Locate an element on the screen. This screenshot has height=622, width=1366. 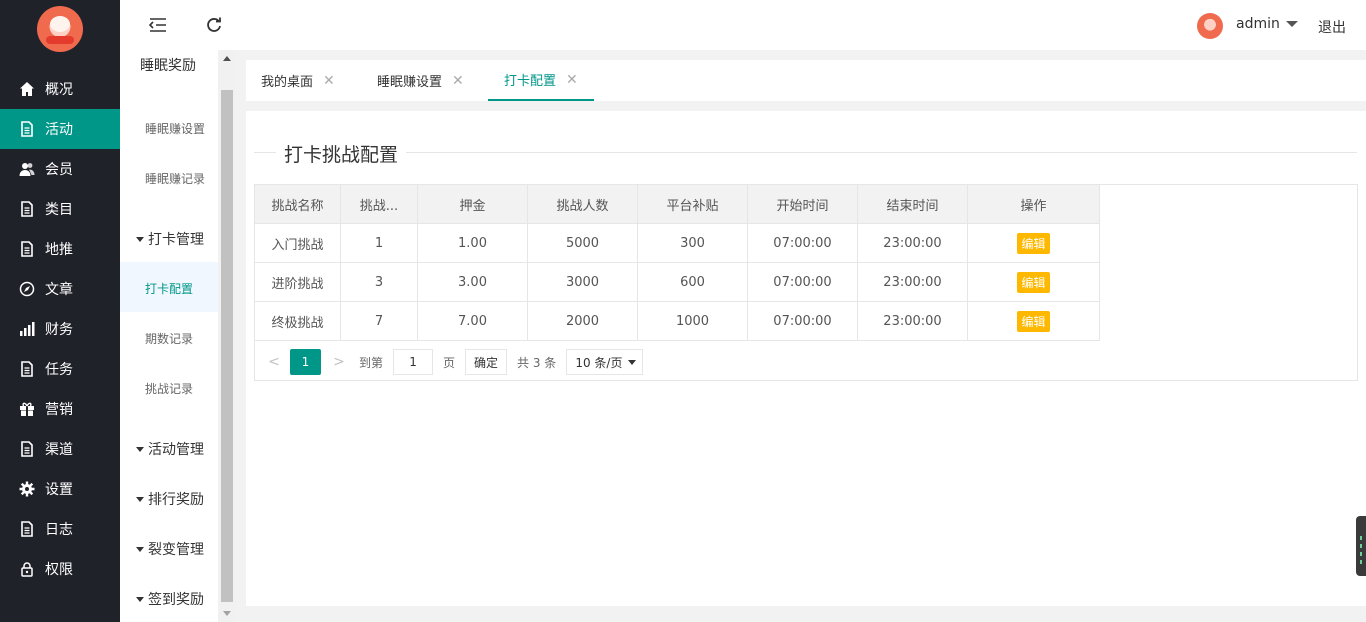
nav-item: 渠道 is located at coordinates (60, 449).